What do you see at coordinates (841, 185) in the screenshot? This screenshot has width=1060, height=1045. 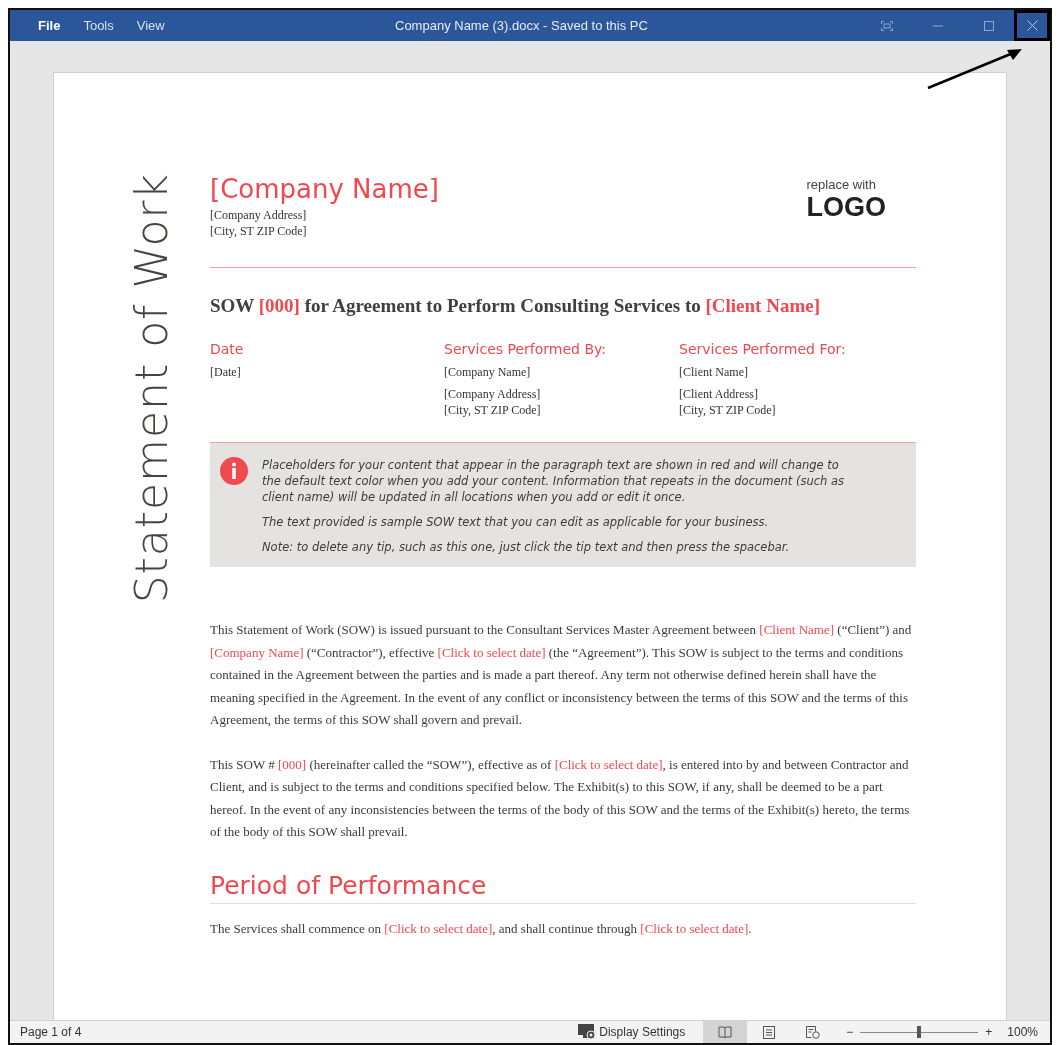 I see `logo-caption: replace with` at bounding box center [841, 185].